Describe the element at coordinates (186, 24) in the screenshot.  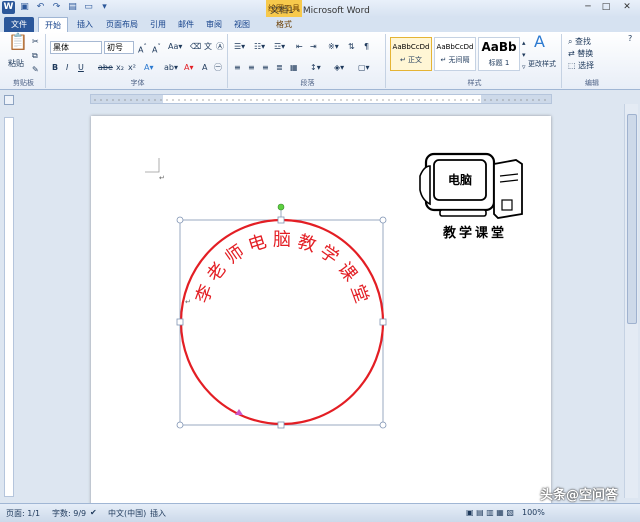
I see `tab-mailings: 邮件` at that location.